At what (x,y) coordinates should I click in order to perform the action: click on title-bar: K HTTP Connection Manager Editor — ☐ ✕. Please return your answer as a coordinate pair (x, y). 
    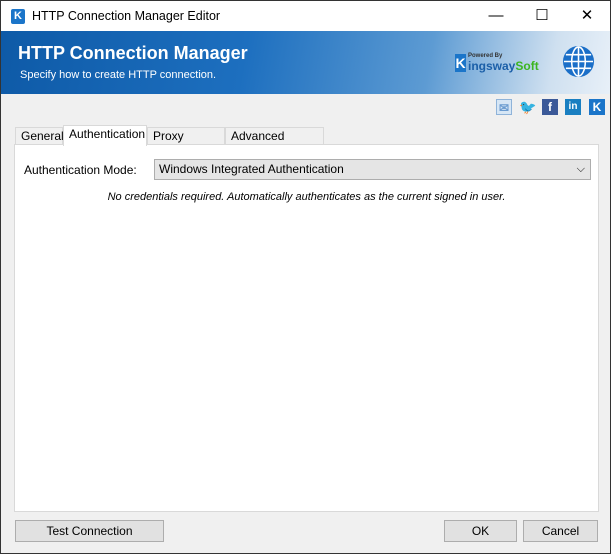
    Looking at the image, I should click on (305, 16).